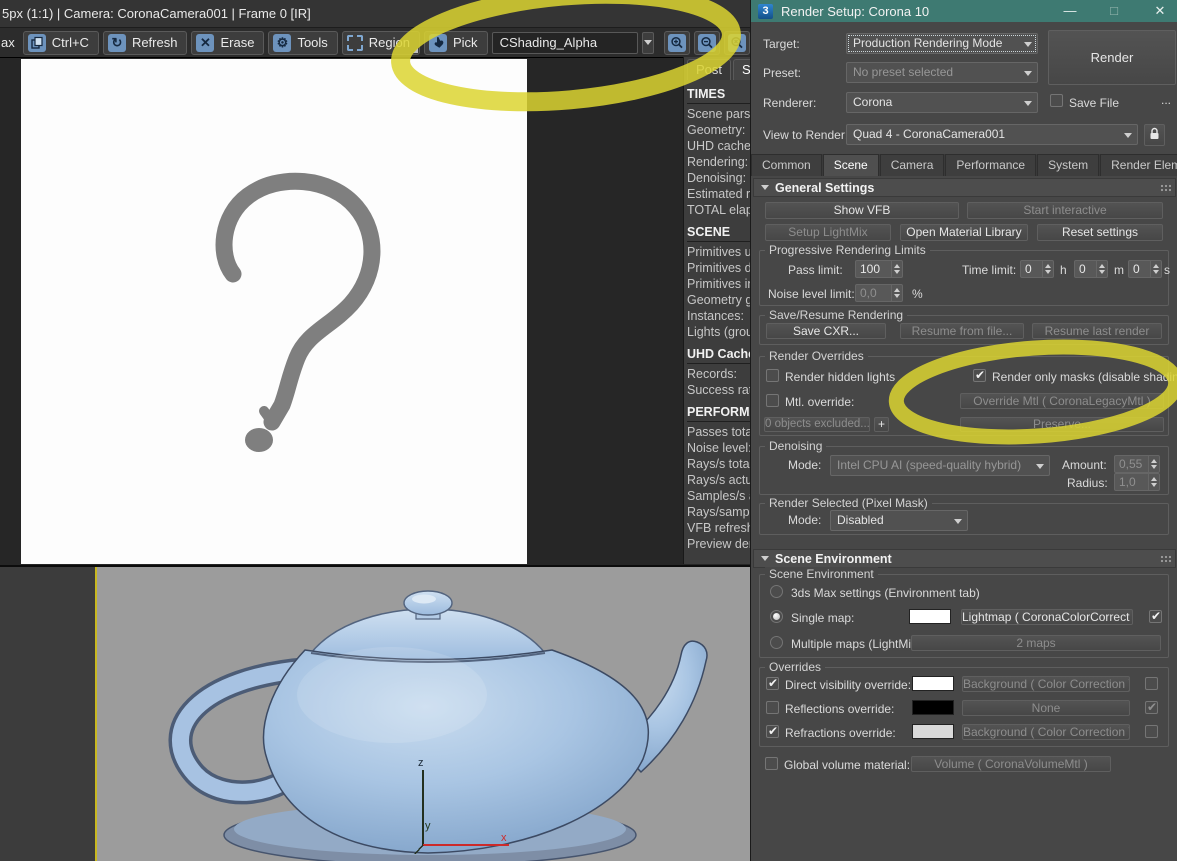 The image size is (1177, 861). Describe the element at coordinates (303, 42) in the screenshot. I see `tools-button: ⚙ Tools` at that location.